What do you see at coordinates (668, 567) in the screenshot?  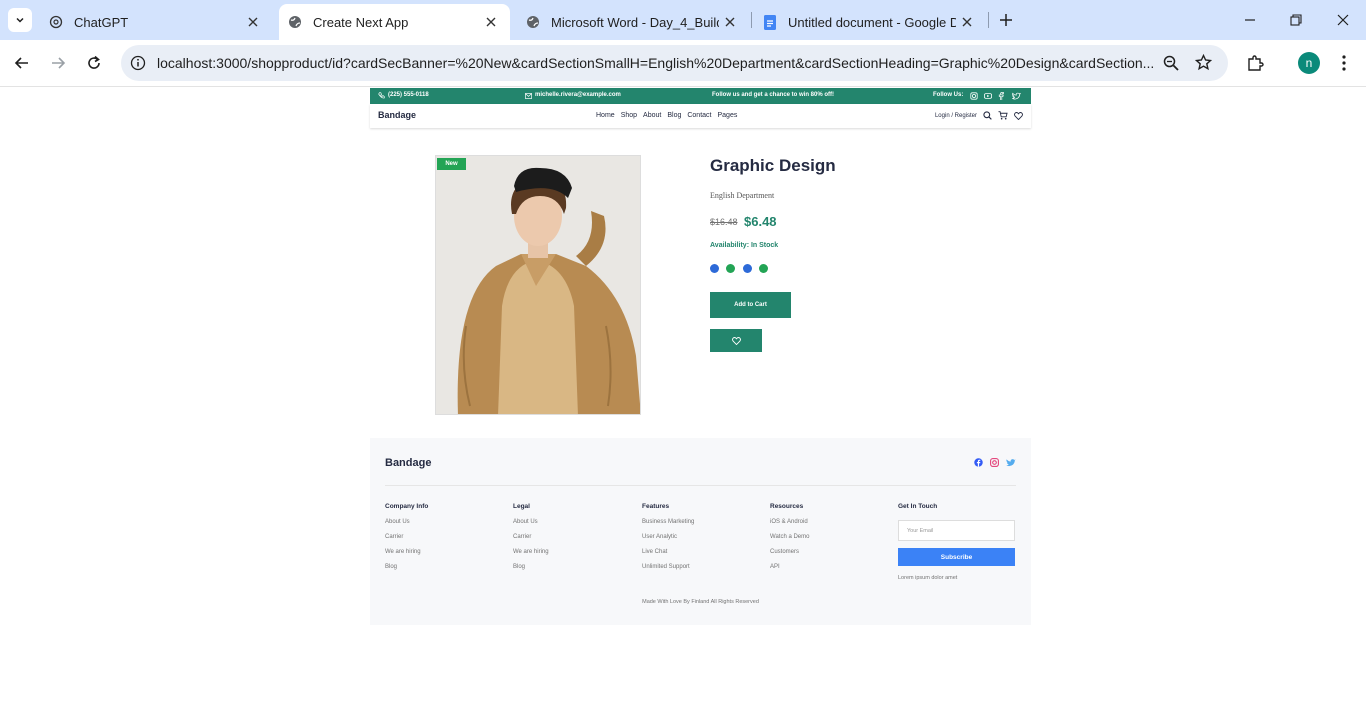 I see `footer-link: Unlimited Support` at bounding box center [668, 567].